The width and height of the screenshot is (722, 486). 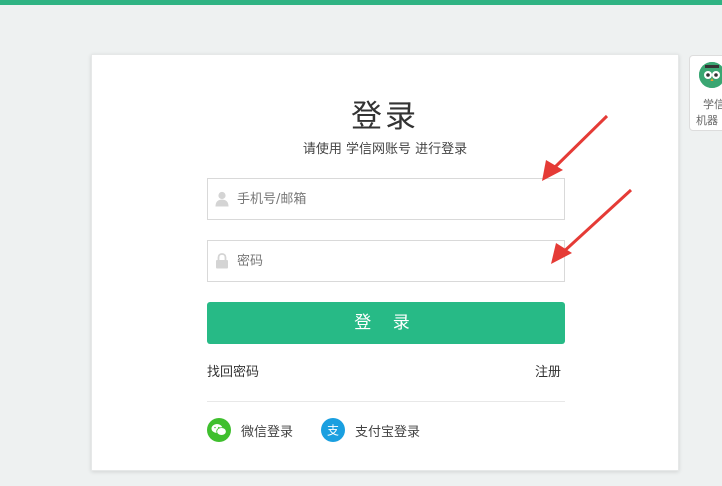 I want to click on owl-avatar-icon, so click(x=710, y=75).